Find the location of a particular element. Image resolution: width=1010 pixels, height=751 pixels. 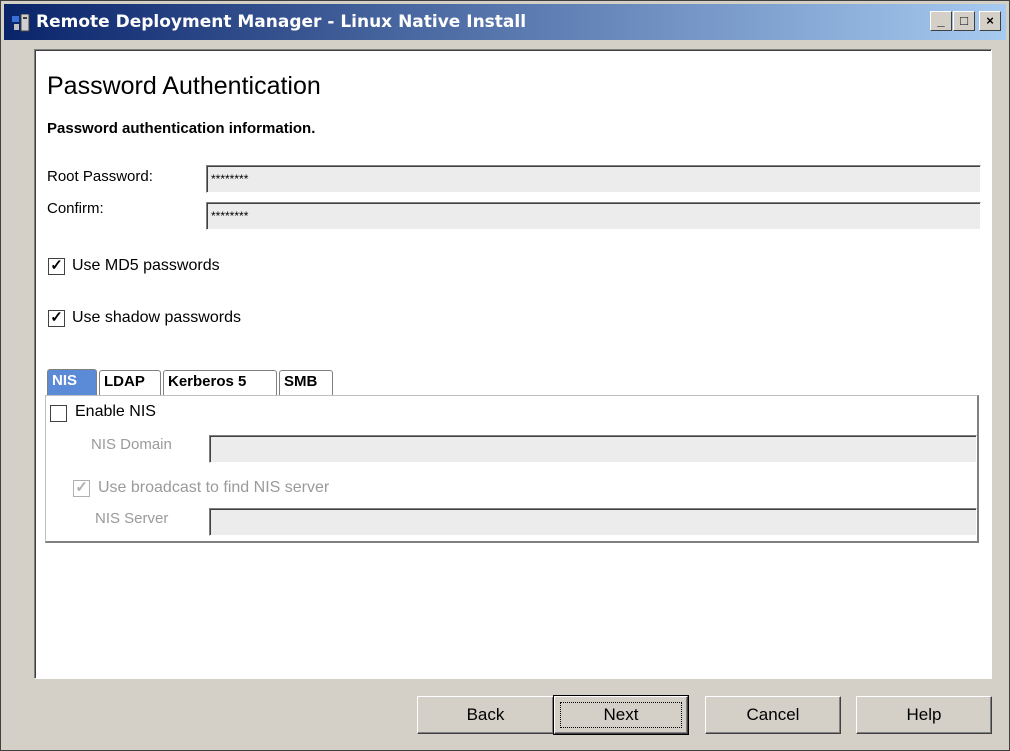

md5-checkbox: ✓ is located at coordinates (56, 266).